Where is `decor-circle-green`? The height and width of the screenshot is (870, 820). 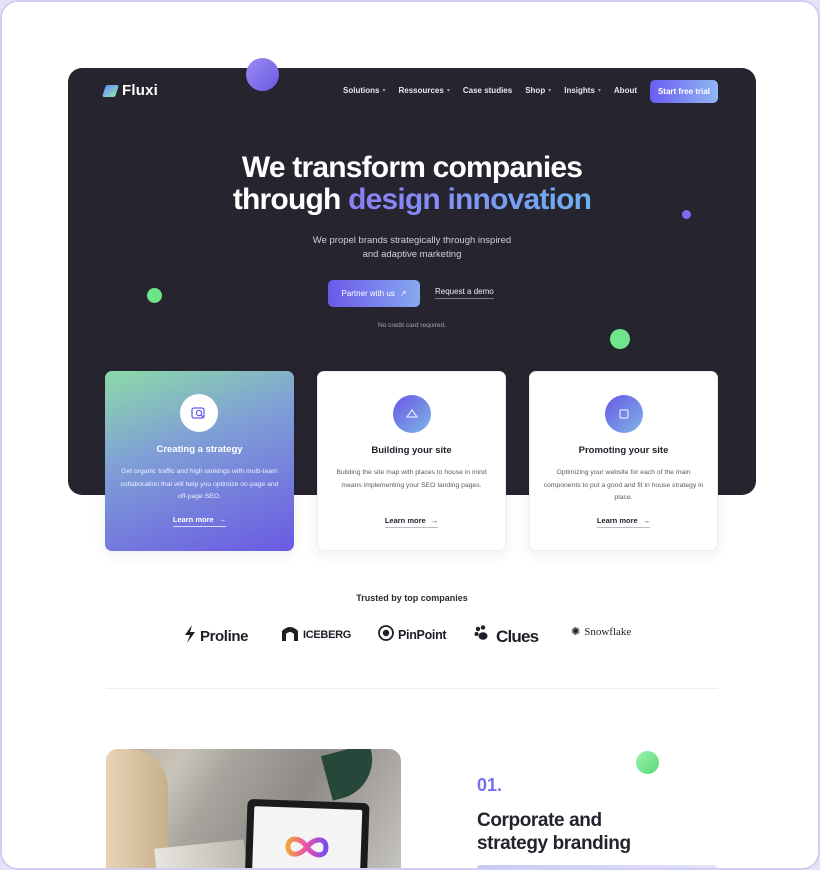 decor-circle-green is located at coordinates (620, 339).